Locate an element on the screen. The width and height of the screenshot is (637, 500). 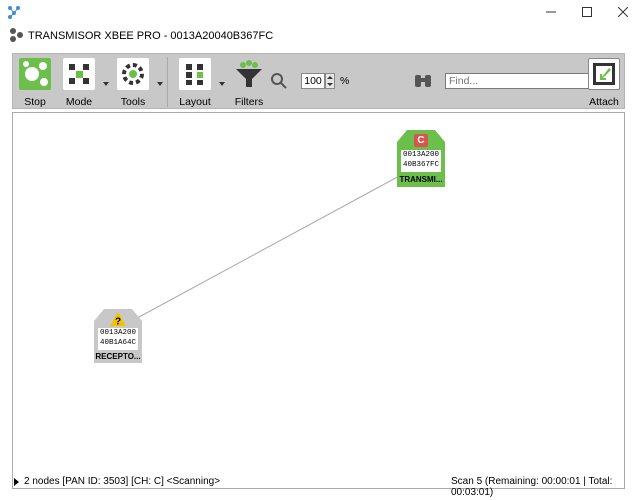
spin-arrows-icon is located at coordinates (330, 81).